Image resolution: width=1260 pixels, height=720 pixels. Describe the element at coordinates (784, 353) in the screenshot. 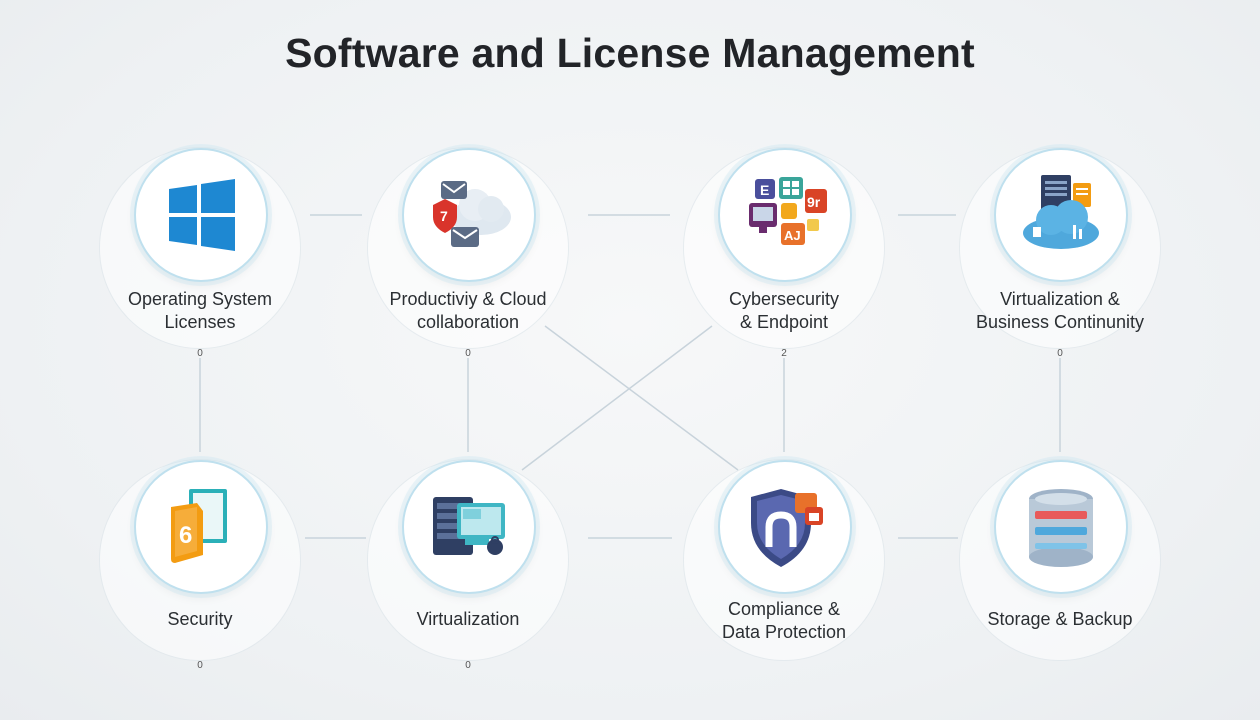

I see `node-marker: 2` at that location.